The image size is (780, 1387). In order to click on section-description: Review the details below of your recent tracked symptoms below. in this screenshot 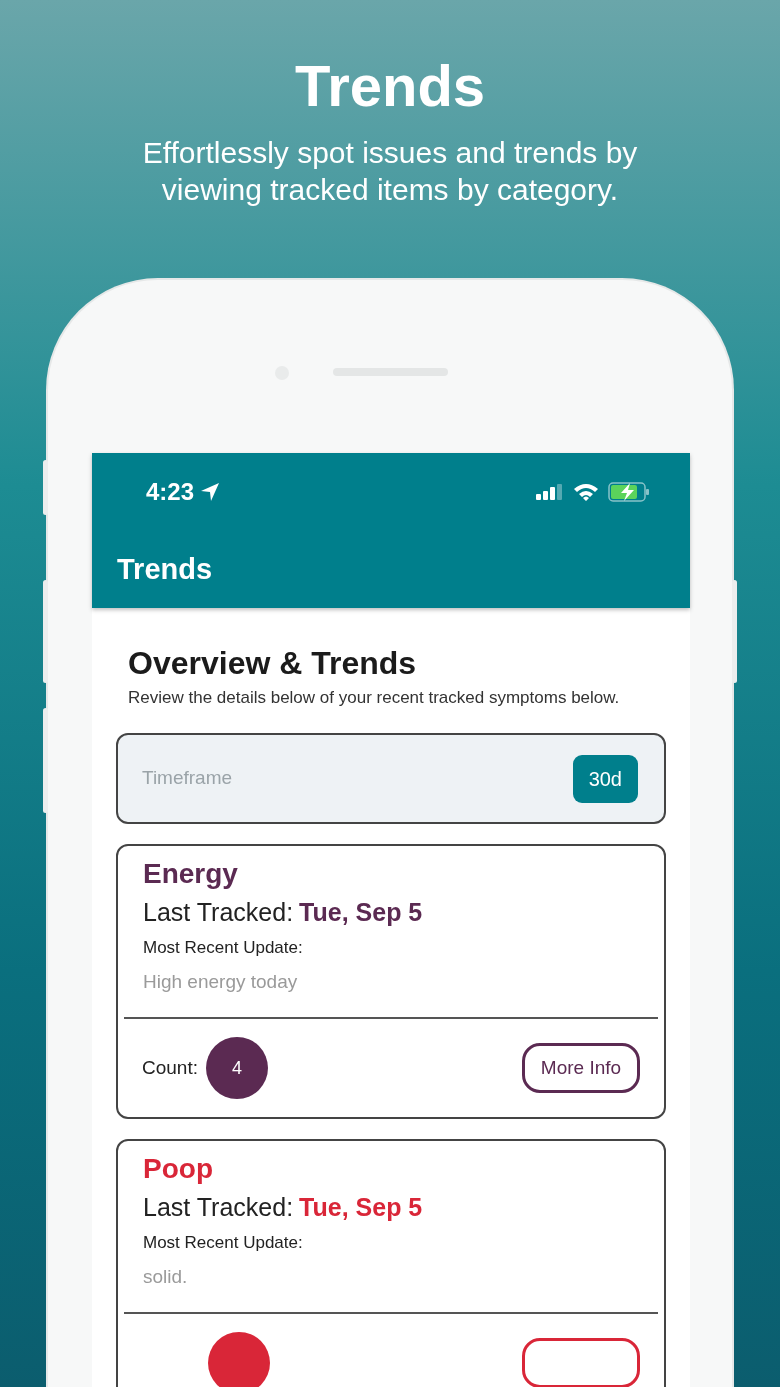, I will do `click(374, 698)`.